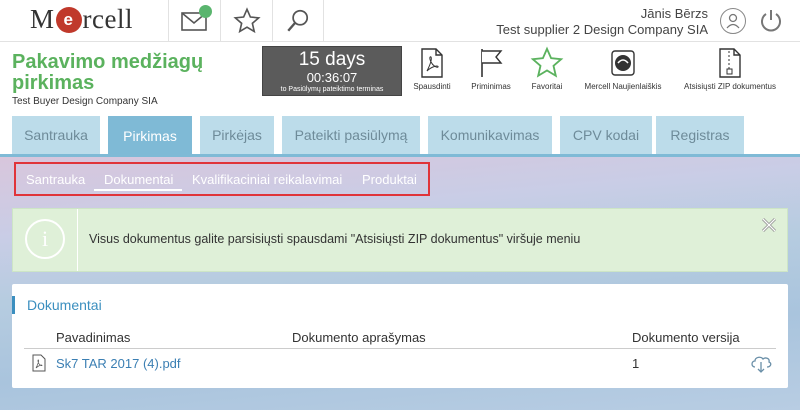  What do you see at coordinates (45, 239) in the screenshot?
I see `info-icon: i` at bounding box center [45, 239].